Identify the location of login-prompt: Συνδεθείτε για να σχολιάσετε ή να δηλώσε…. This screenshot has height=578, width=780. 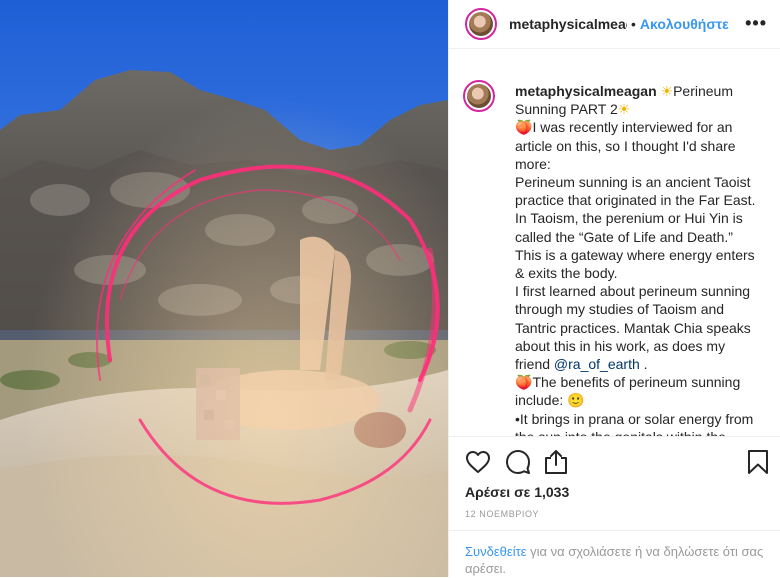
(614, 554).